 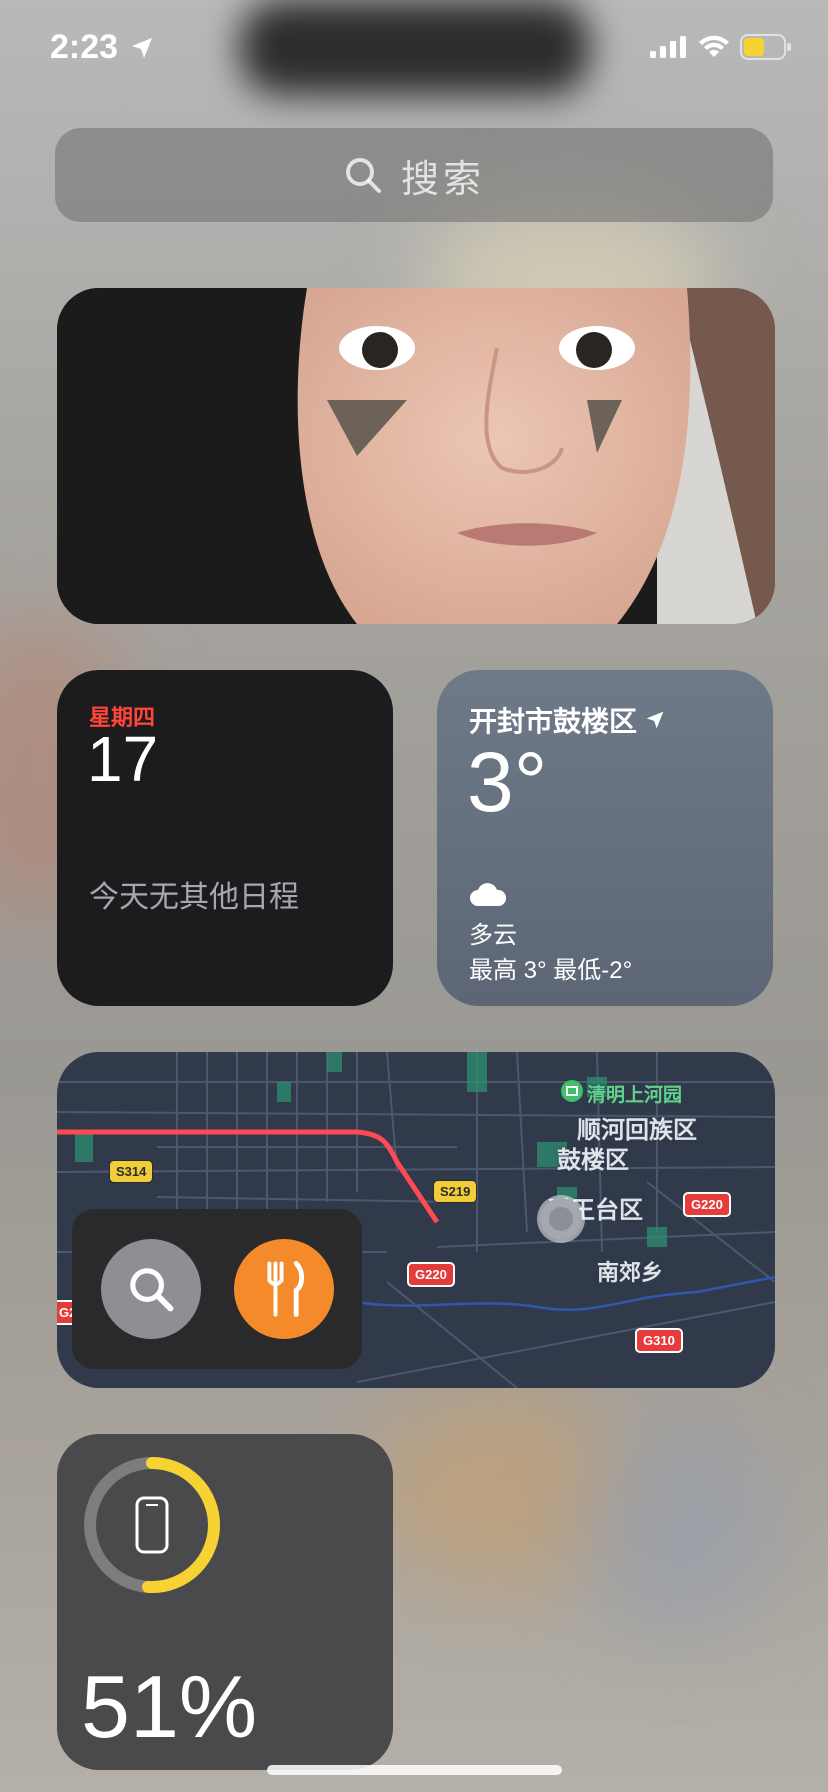 What do you see at coordinates (765, 47) in the screenshot?
I see `battery-icon` at bounding box center [765, 47].